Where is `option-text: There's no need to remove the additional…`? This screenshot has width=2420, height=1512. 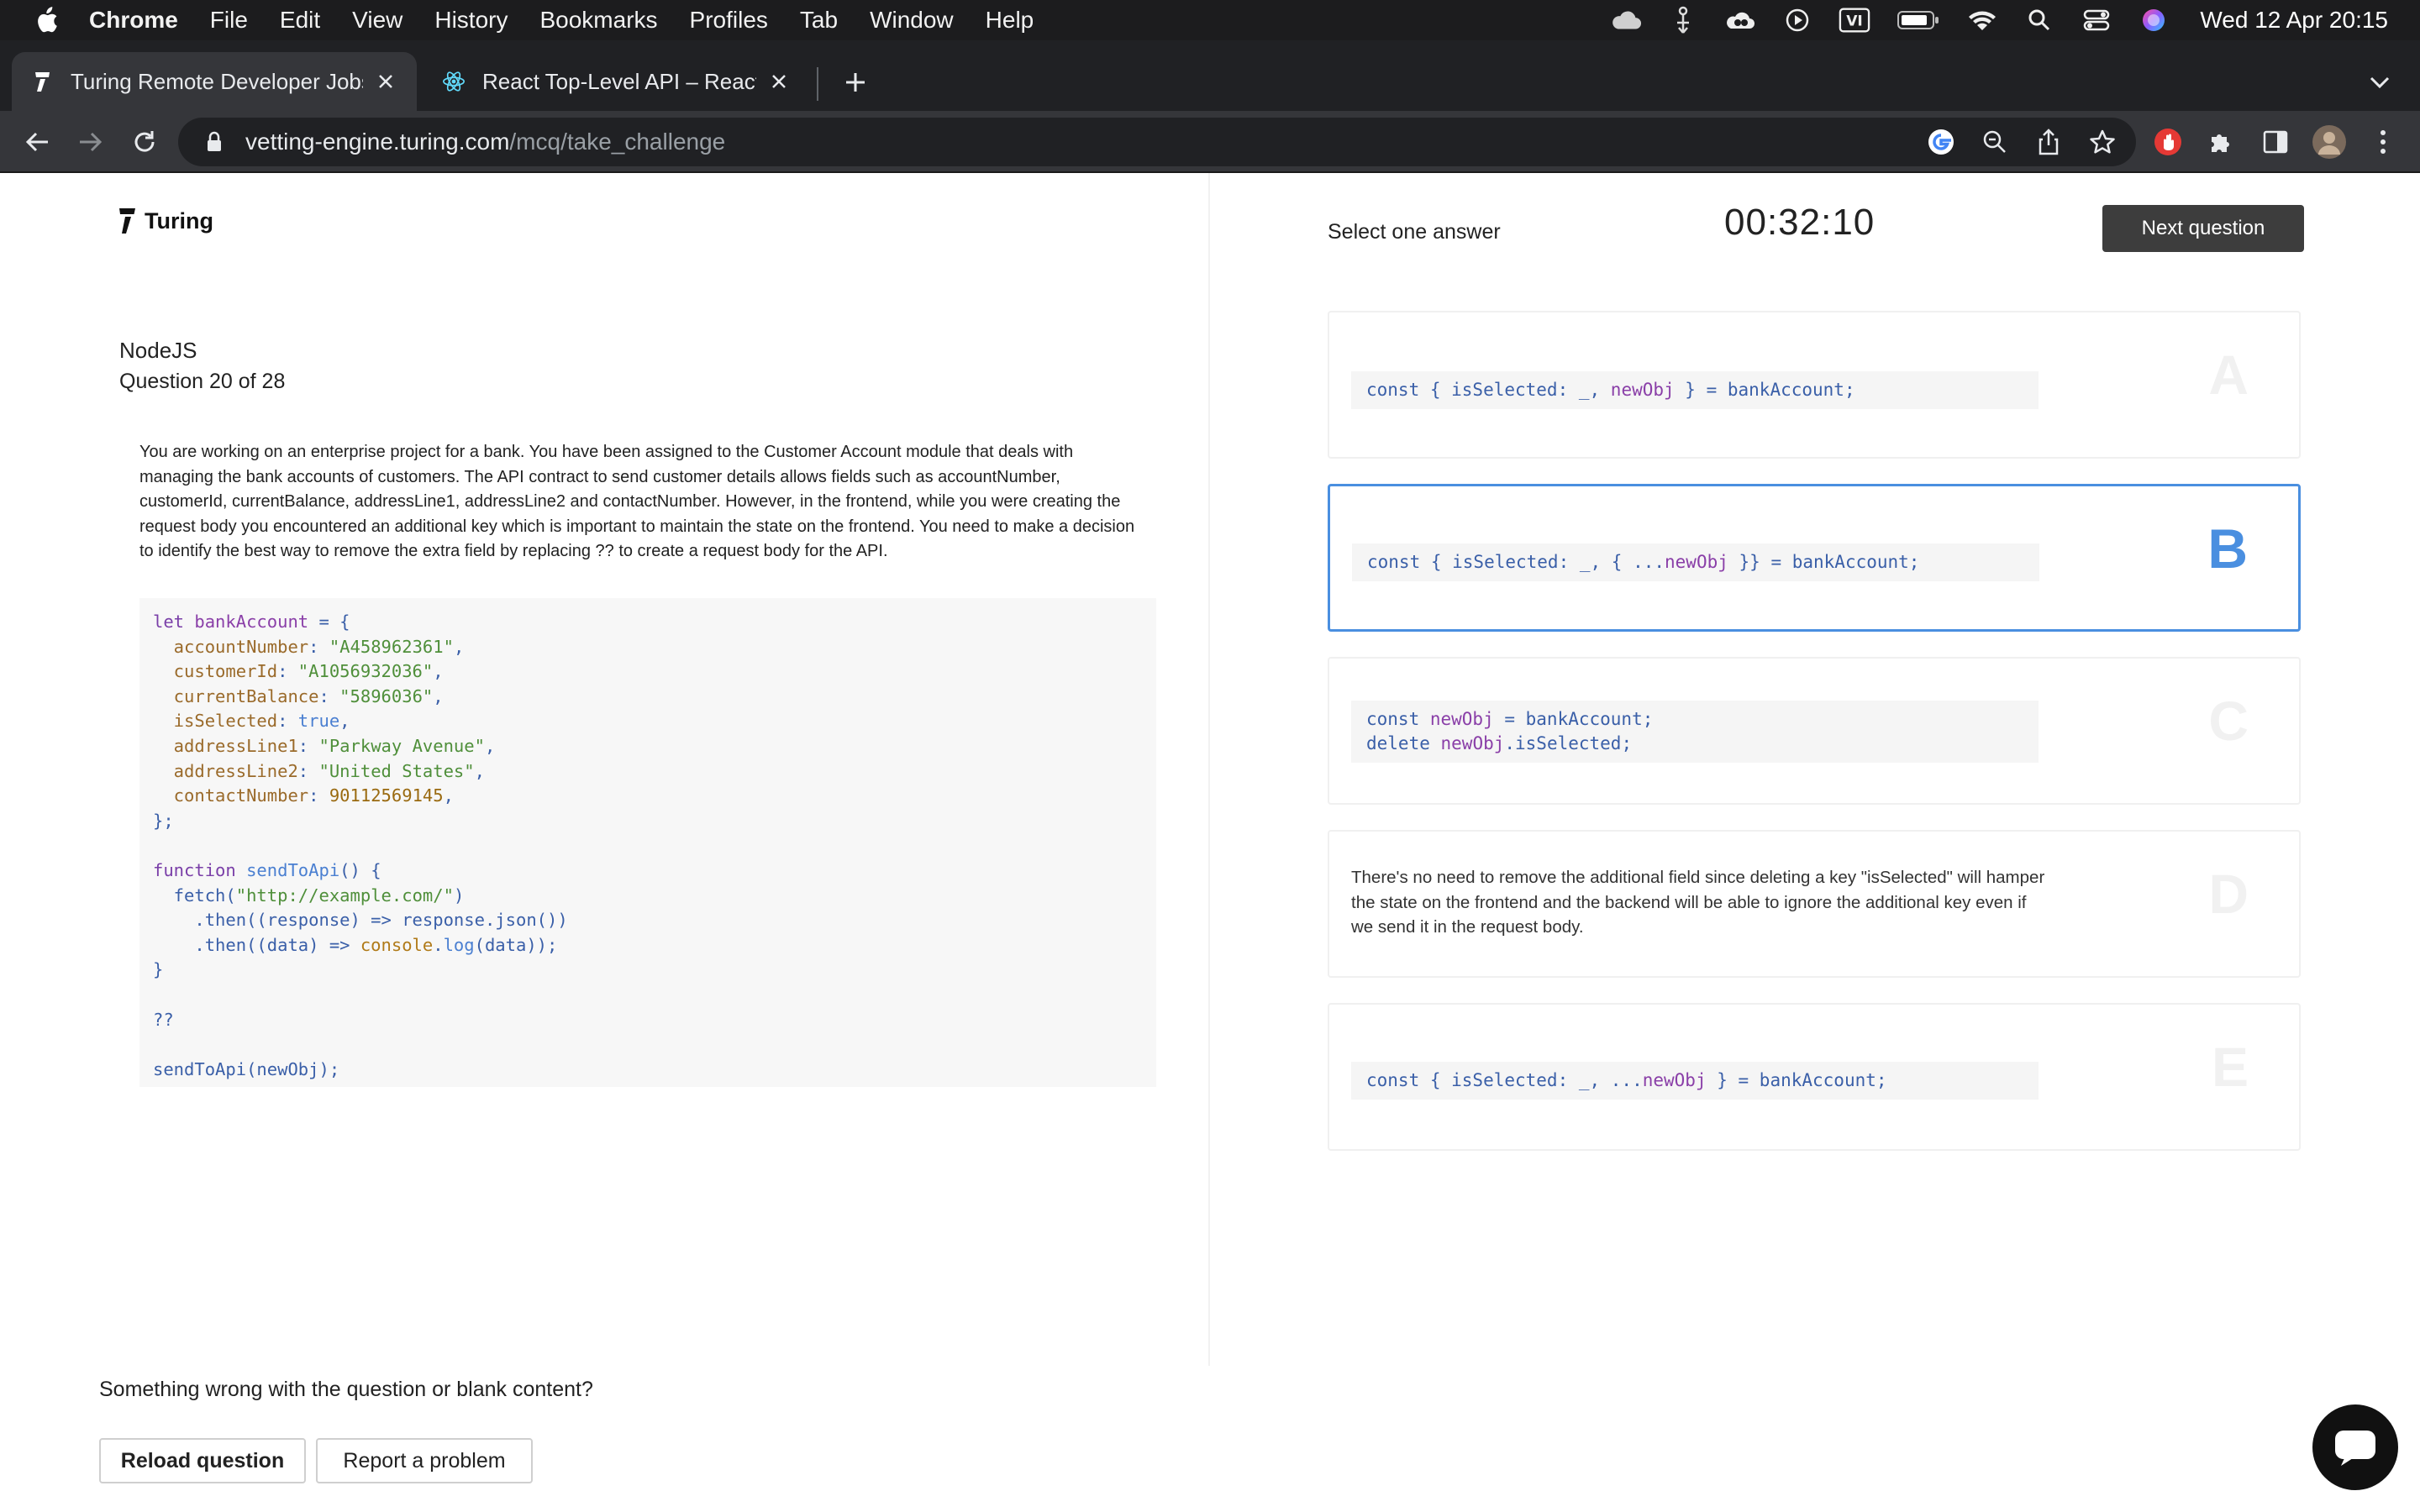 option-text: There's no need to remove the additional… is located at coordinates (1698, 902).